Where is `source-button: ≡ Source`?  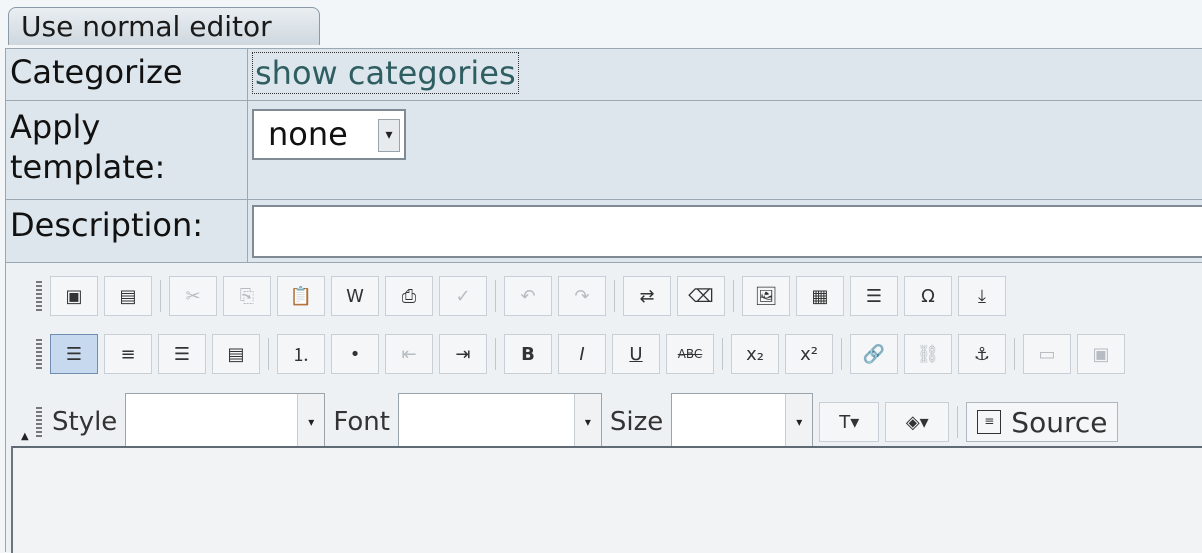
source-button: ≡ Source is located at coordinates (1042, 422).